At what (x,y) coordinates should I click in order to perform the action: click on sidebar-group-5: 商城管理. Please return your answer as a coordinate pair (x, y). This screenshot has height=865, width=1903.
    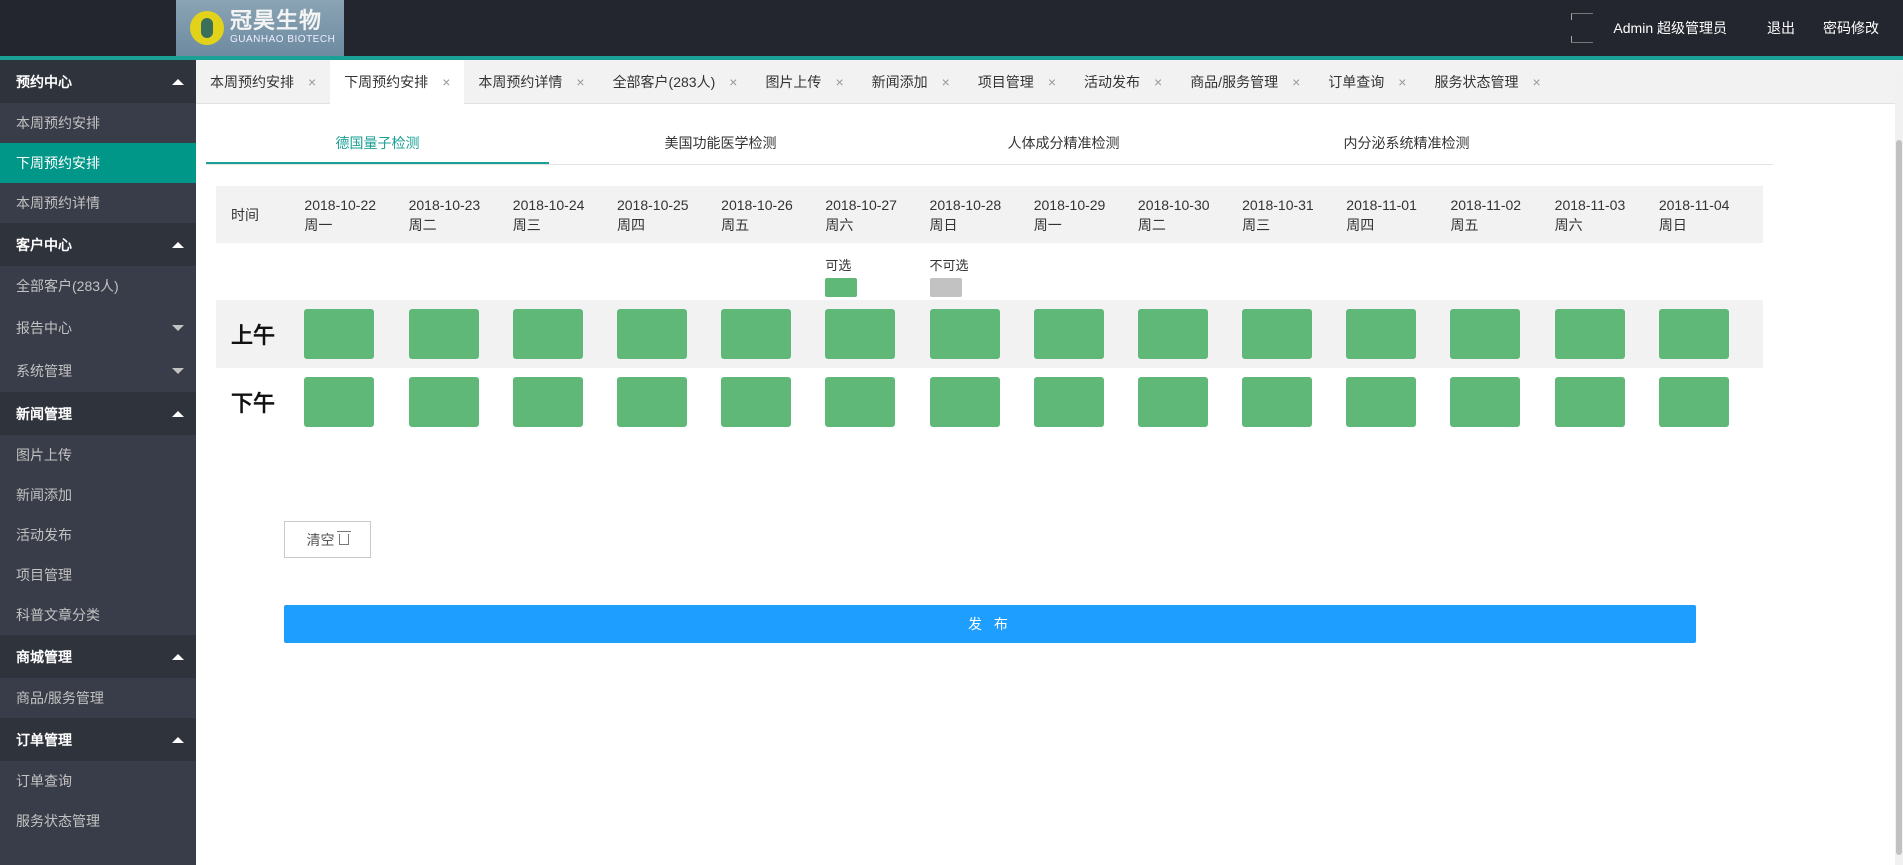
    Looking at the image, I should click on (98, 656).